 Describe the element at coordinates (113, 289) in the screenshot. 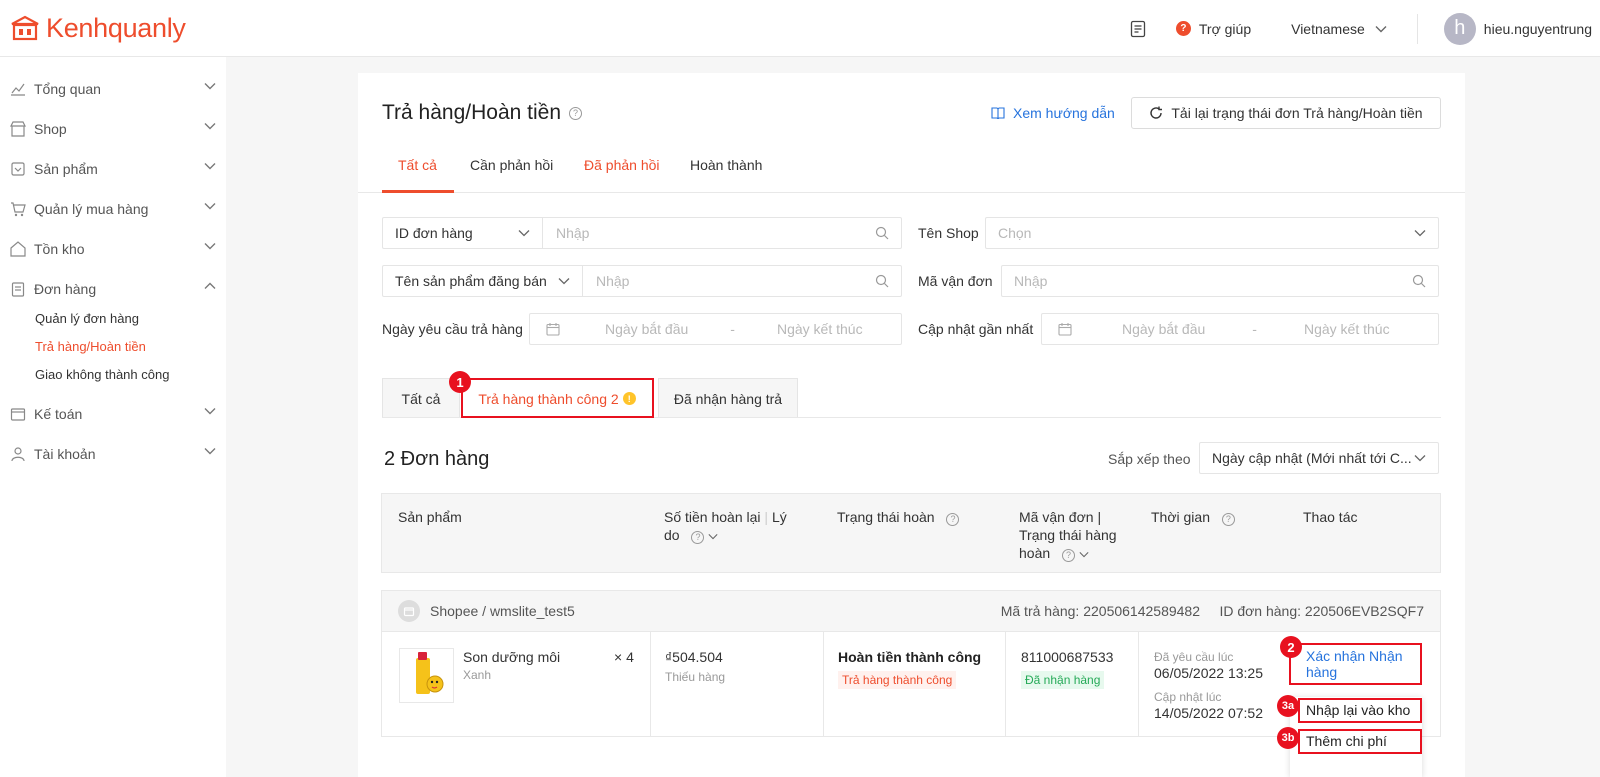

I see `sidebar-item-orders: Đơn hàng` at that location.